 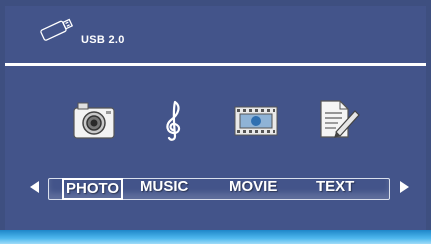 I want to click on menu-item-movie: MOVIE, so click(x=253, y=187).